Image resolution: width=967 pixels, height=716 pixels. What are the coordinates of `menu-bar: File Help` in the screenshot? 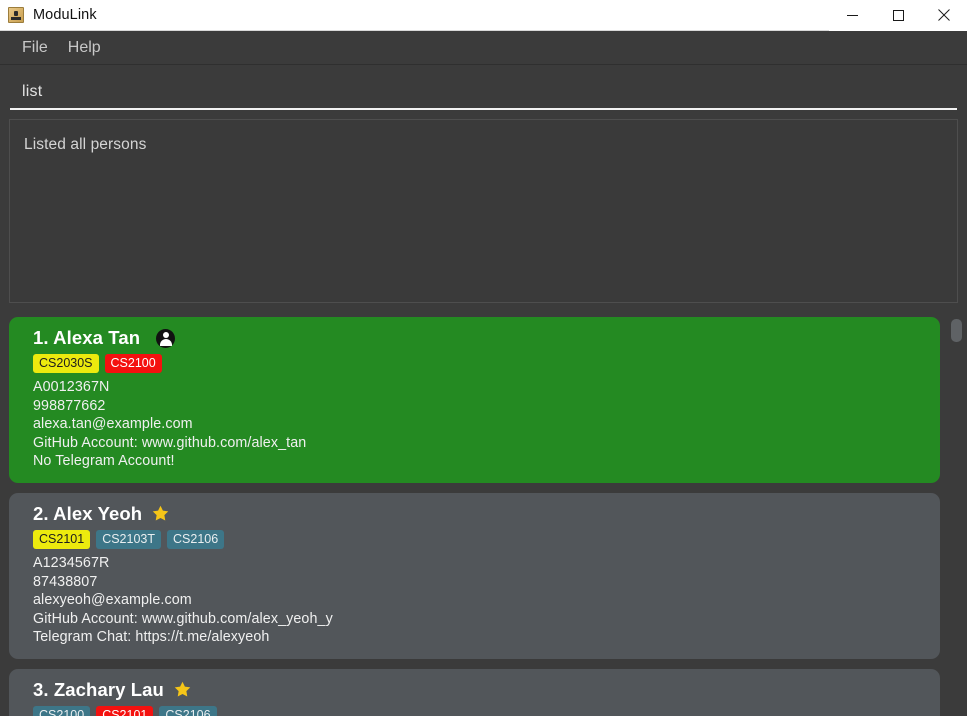 It's located at (483, 48).